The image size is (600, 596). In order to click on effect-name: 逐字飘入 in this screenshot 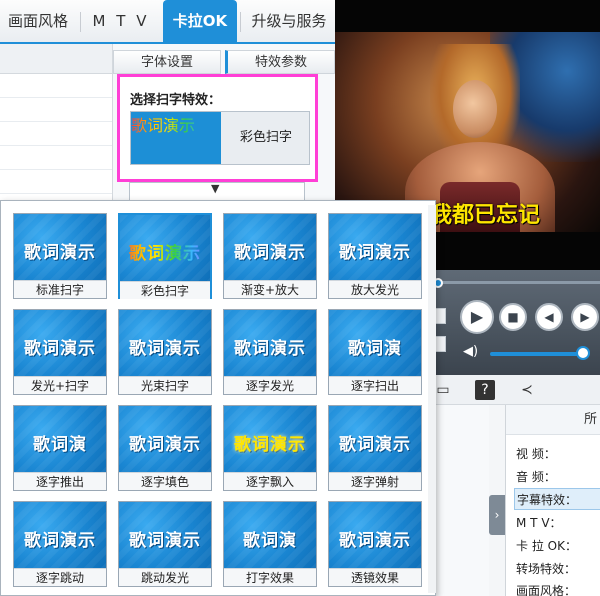, I will do `click(270, 481)`.